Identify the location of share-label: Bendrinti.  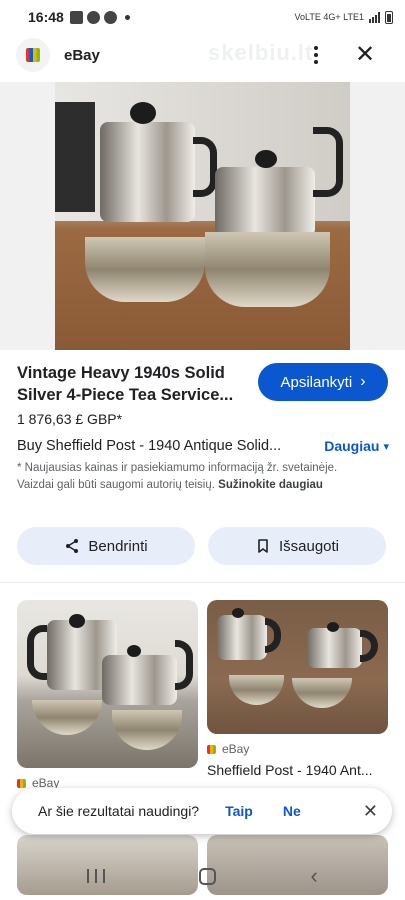
(118, 546).